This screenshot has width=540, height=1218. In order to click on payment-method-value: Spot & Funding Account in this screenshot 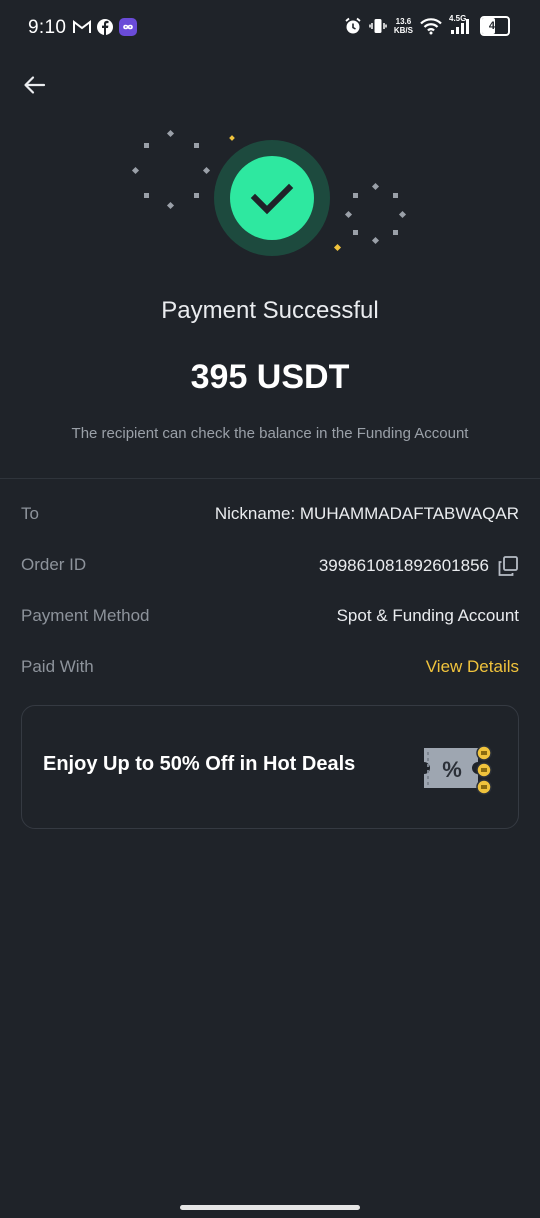, I will do `click(427, 615)`.